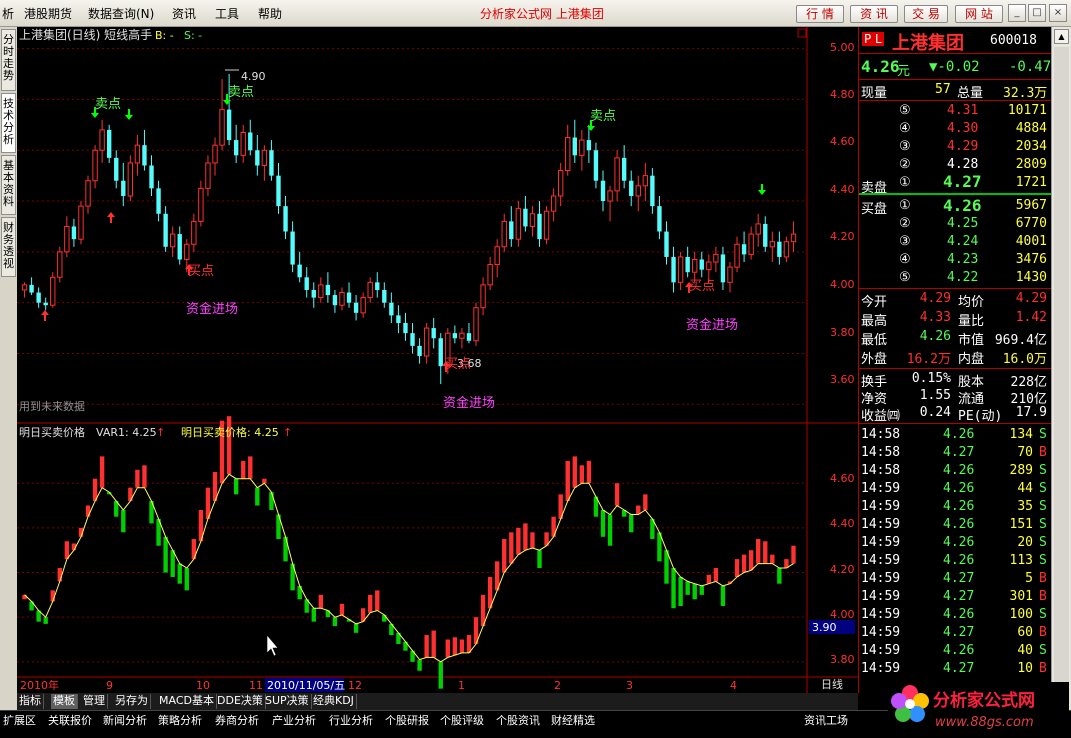 Image resolution: width=1071 pixels, height=738 pixels. What do you see at coordinates (8, 247) in the screenshot?
I see `tab-financials: 财务透视` at bounding box center [8, 247].